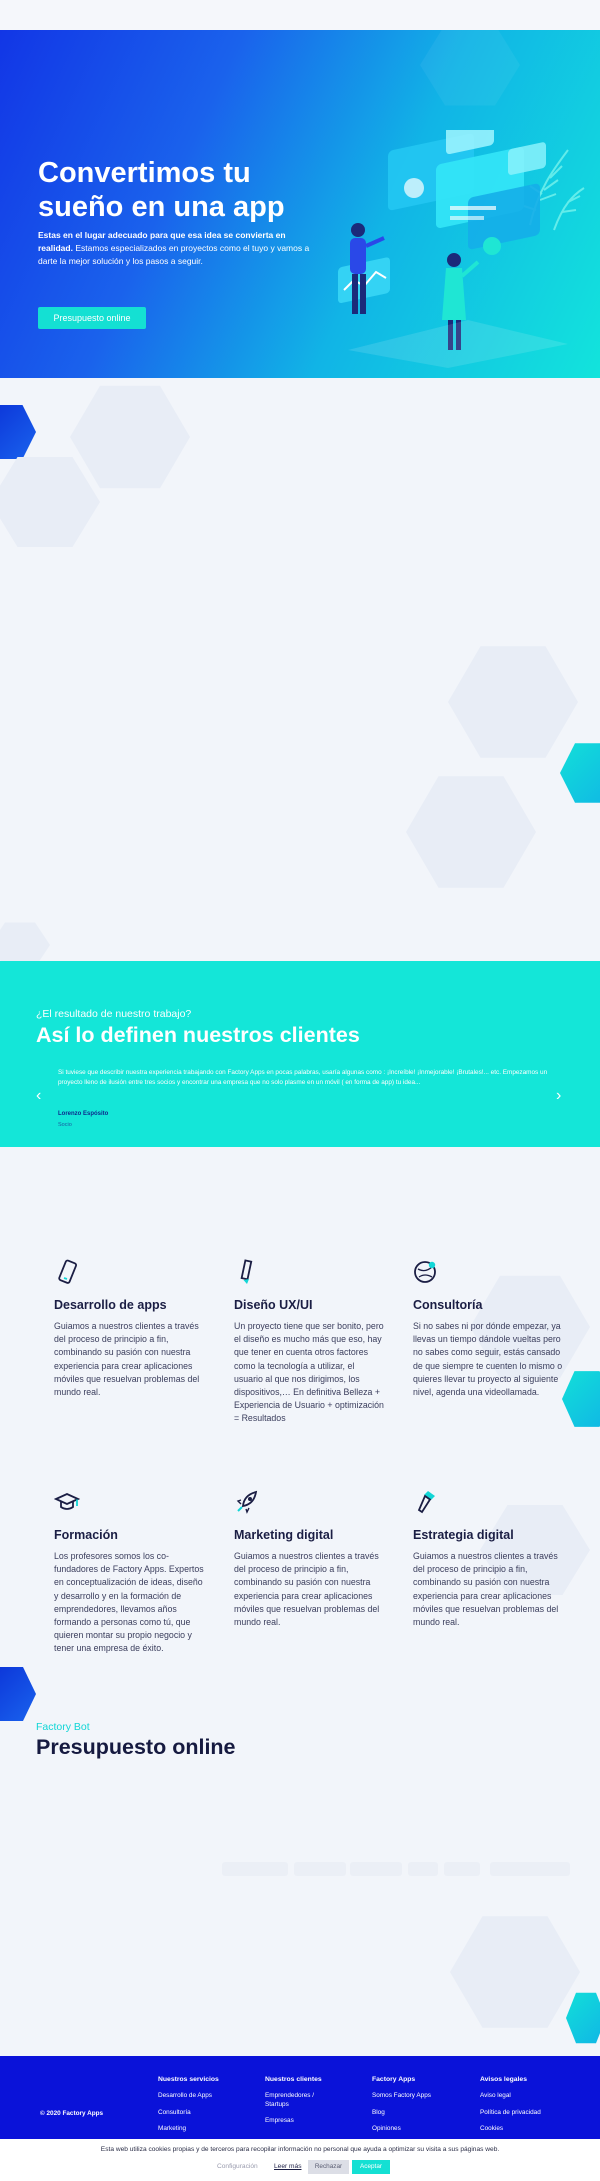 The width and height of the screenshot is (600, 2181). What do you see at coordinates (86, 1535) in the screenshot?
I see `service-title: Formación` at bounding box center [86, 1535].